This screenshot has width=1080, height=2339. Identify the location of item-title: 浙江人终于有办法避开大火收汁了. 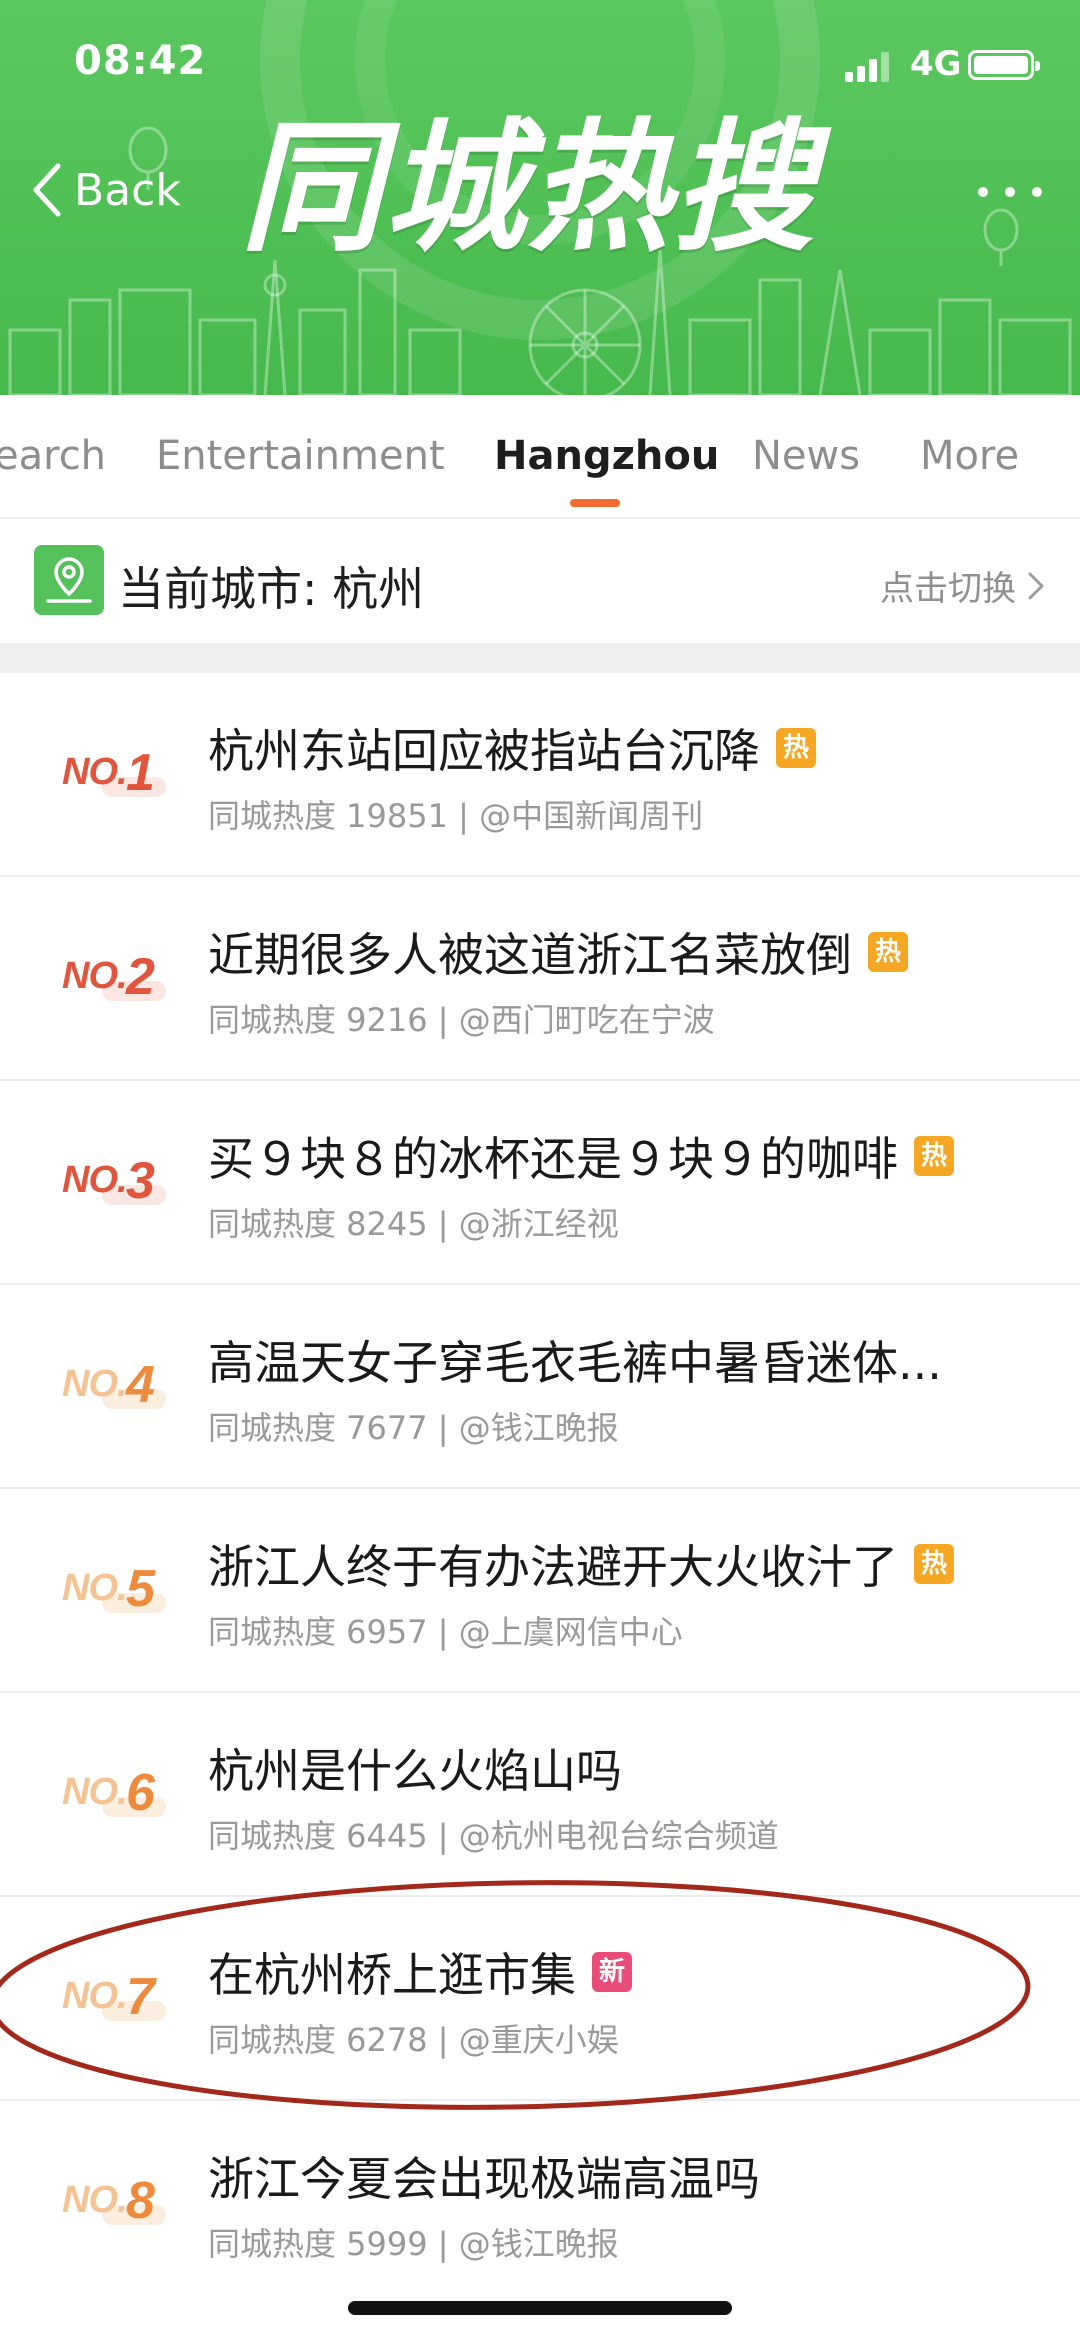
(553, 1567).